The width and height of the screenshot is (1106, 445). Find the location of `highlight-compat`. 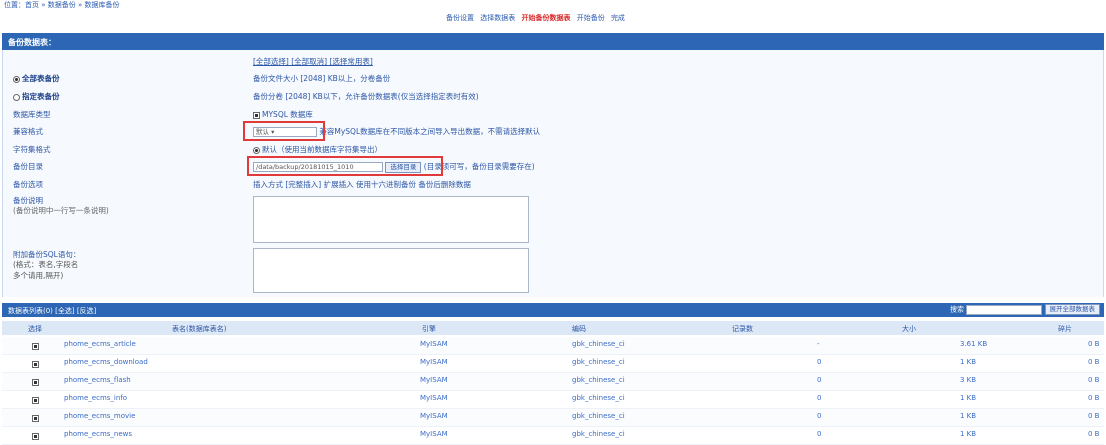

highlight-compat is located at coordinates (284, 131).